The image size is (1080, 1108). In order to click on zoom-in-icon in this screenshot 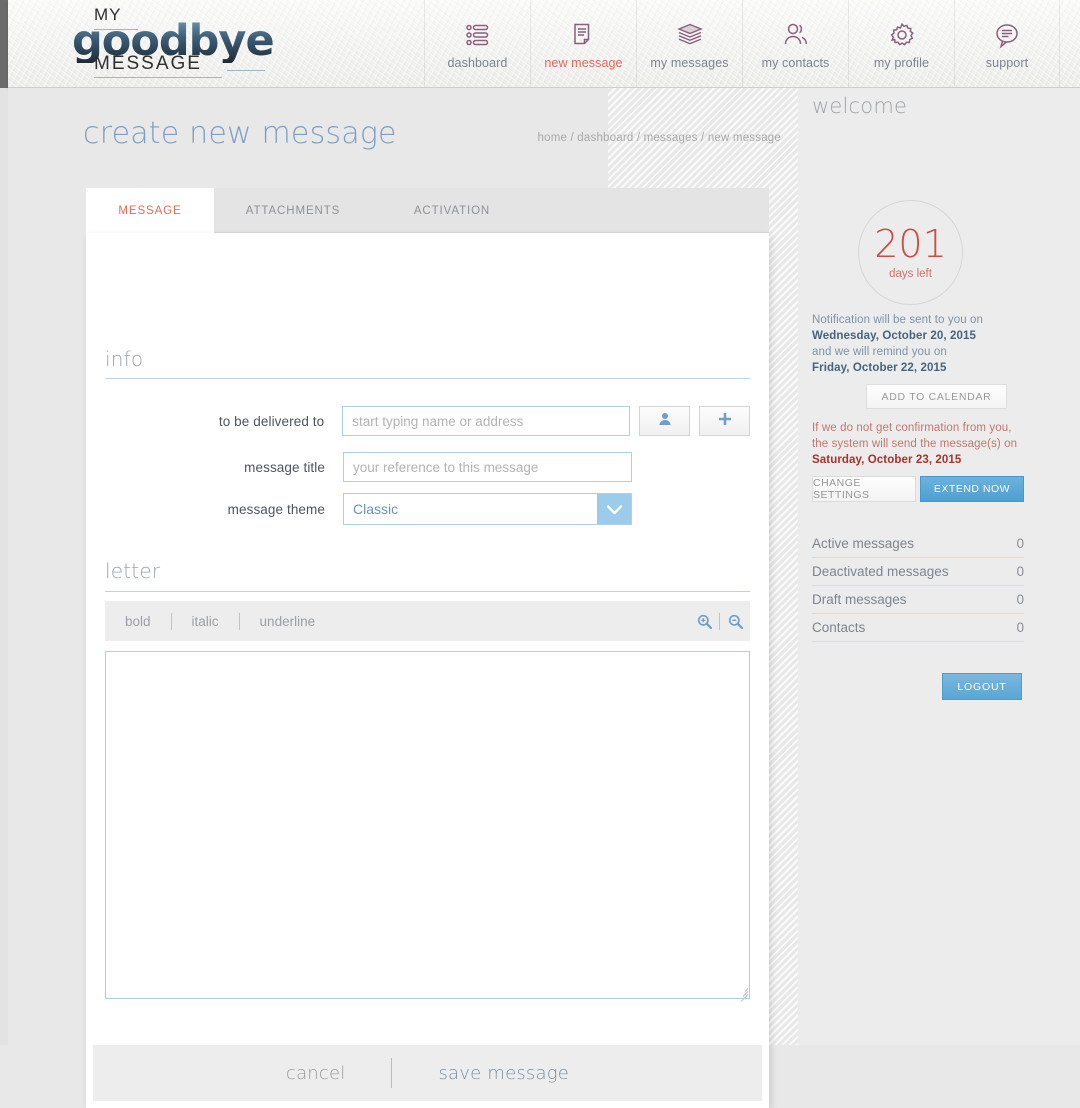, I will do `click(704, 621)`.